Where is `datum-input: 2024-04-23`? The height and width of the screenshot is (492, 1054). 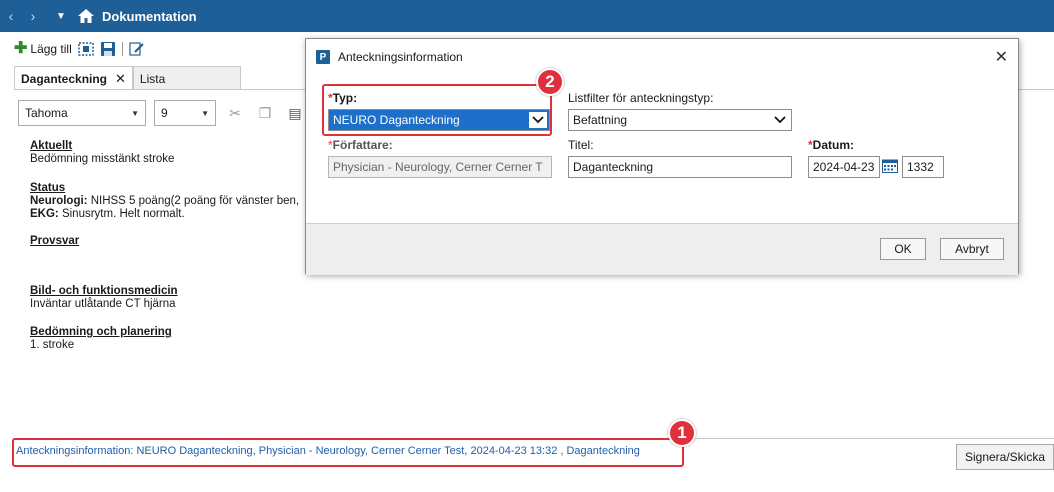
datum-input: 2024-04-23 is located at coordinates (844, 167).